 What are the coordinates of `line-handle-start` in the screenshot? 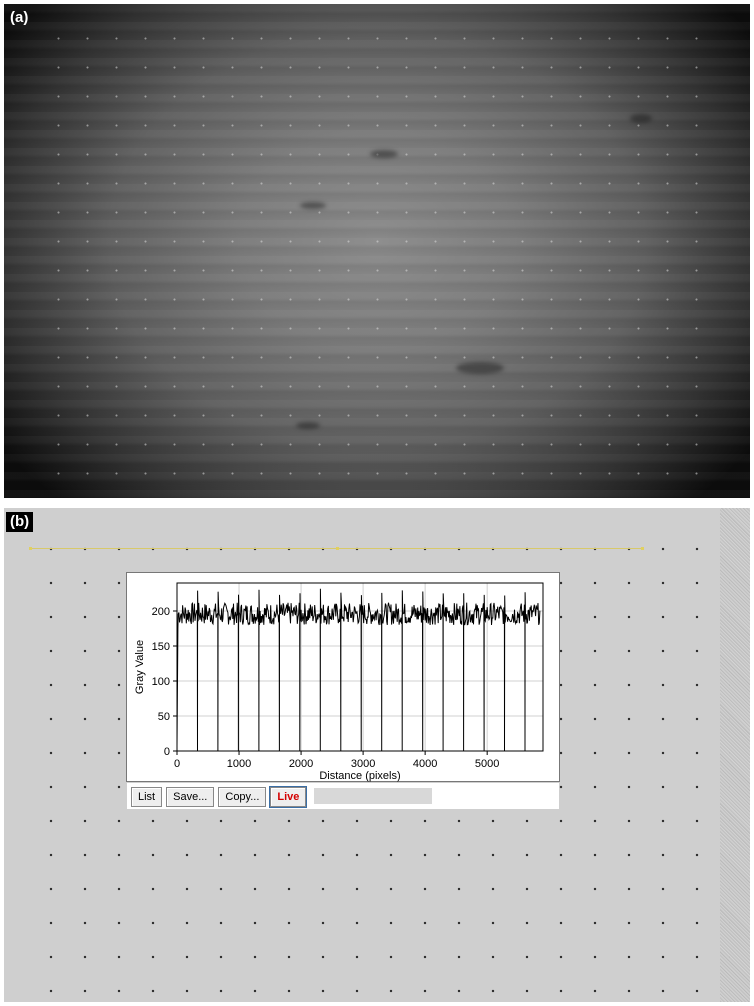 It's located at (30, 548).